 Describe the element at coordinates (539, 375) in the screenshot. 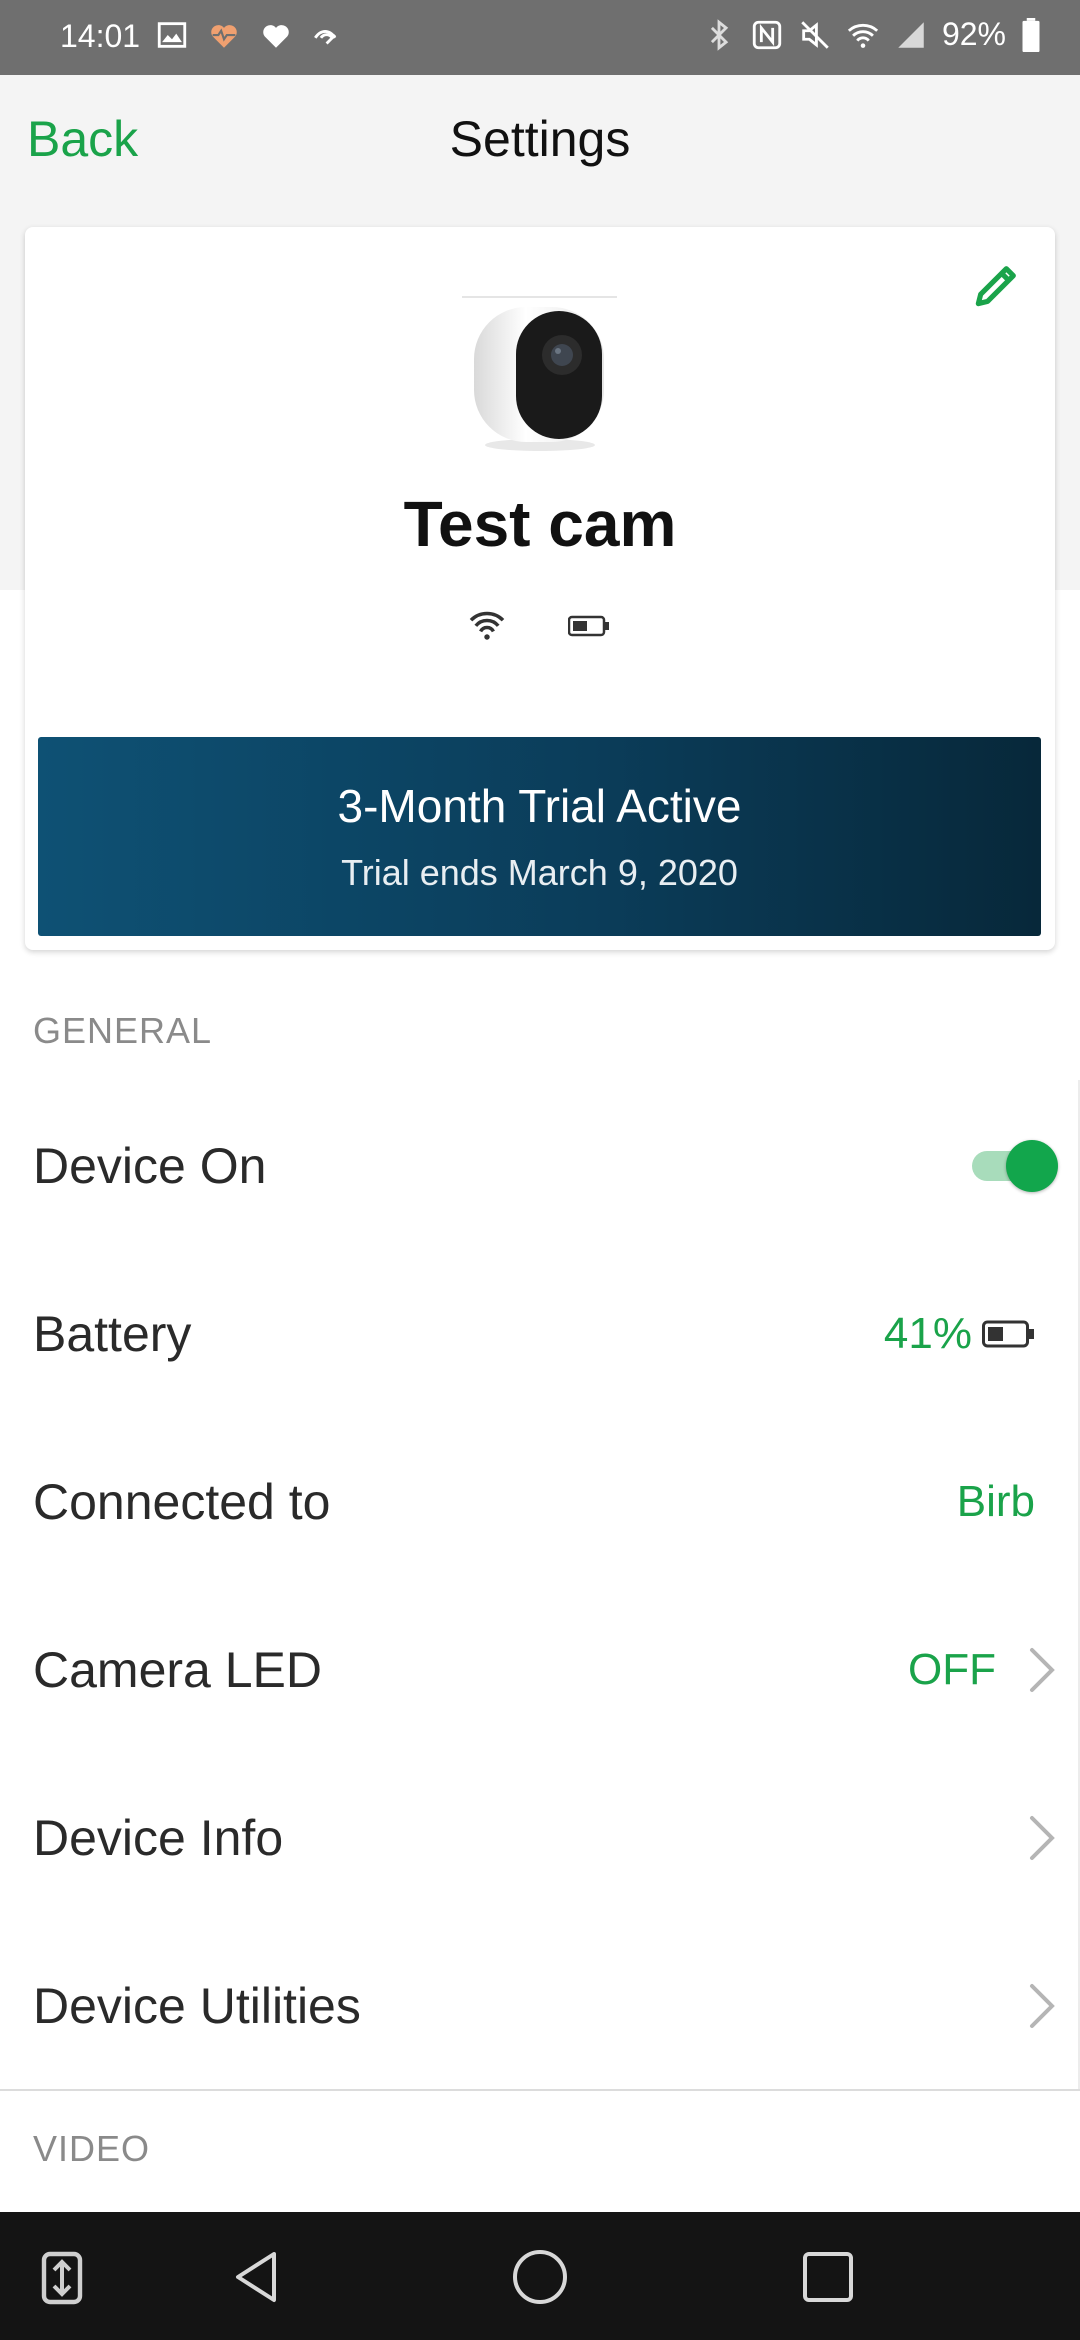

I see `camera-image` at that location.